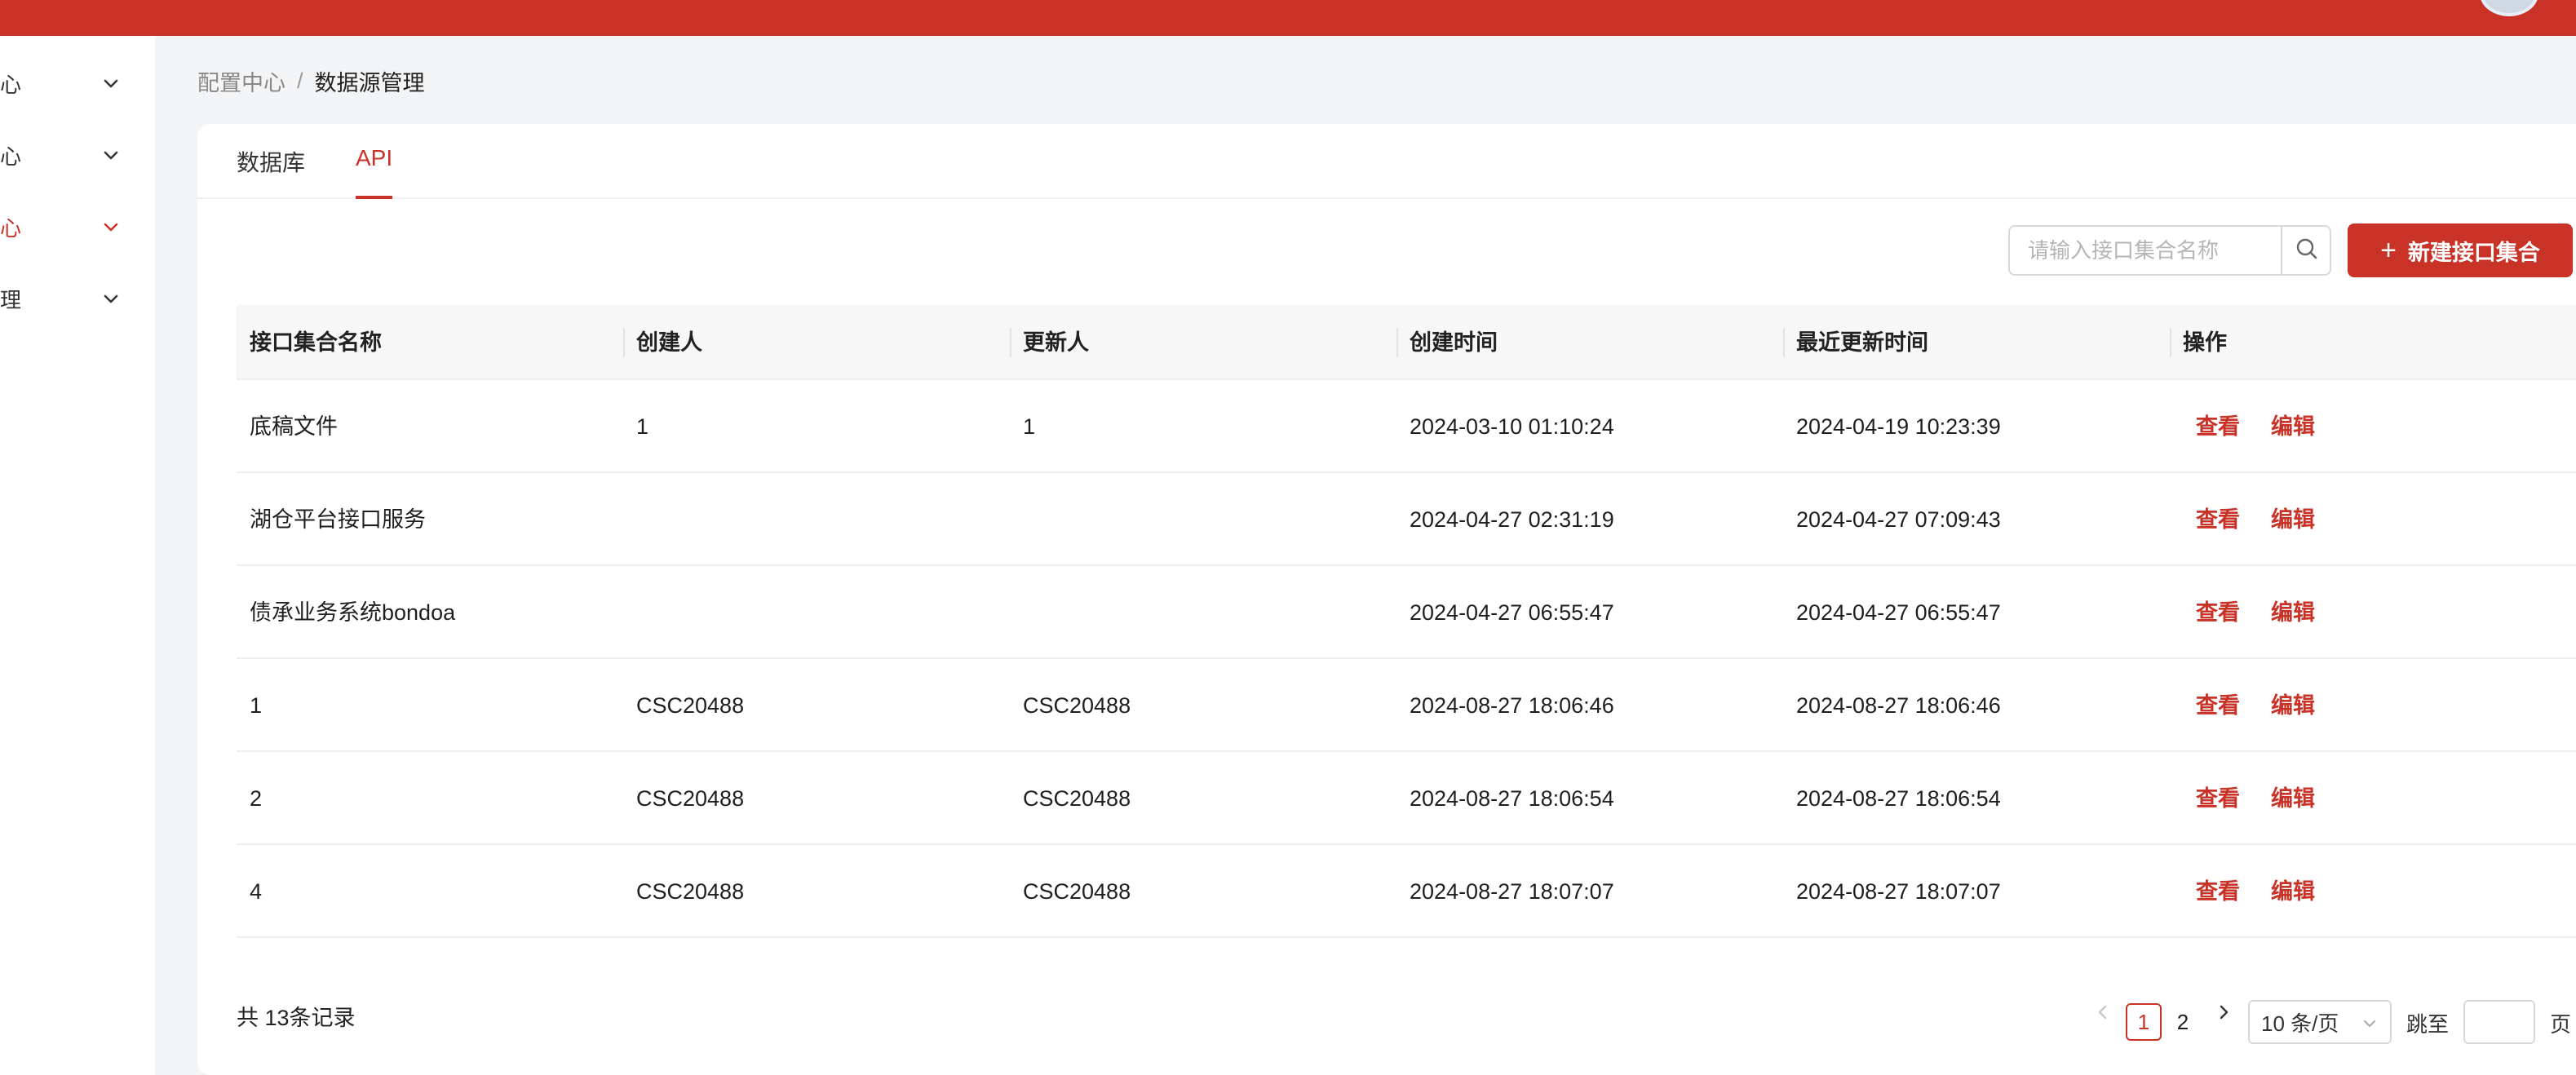 The height and width of the screenshot is (1075, 2576). What do you see at coordinates (642, 426) in the screenshot?
I see `cell-creator: 1` at bounding box center [642, 426].